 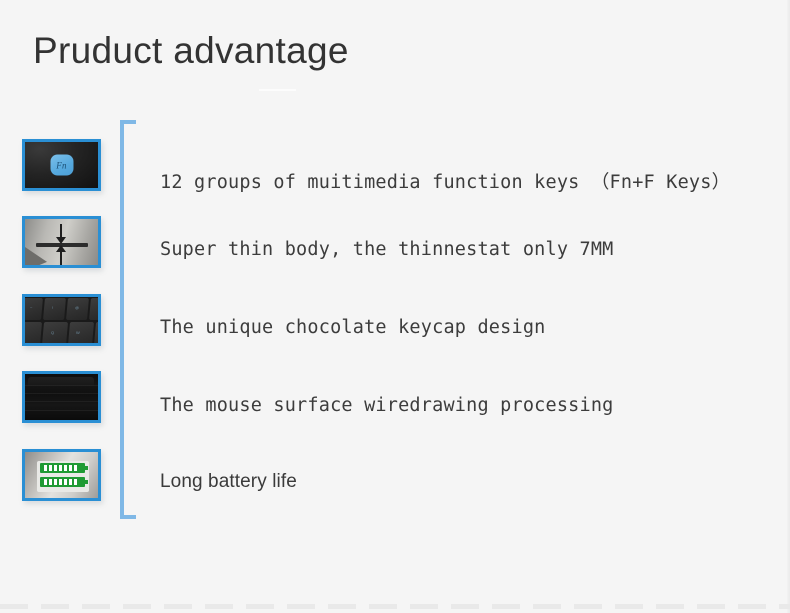 I want to click on feature-item-mouse-surface: The mouse surface wiredrawing processing, so click(x=387, y=405).